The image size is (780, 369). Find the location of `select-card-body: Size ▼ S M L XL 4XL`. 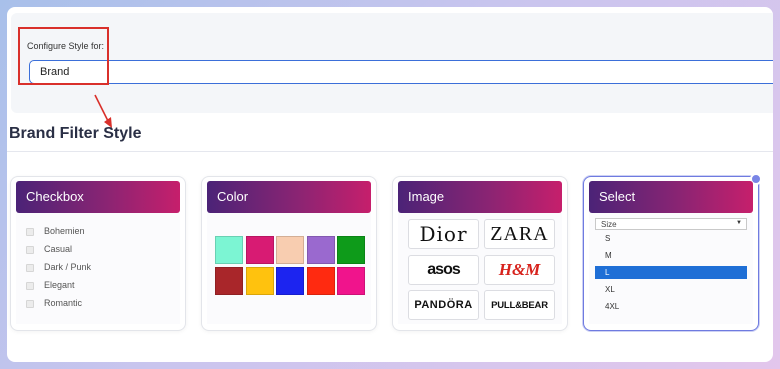

select-card-body: Size ▼ S M L XL 4XL is located at coordinates (671, 268).